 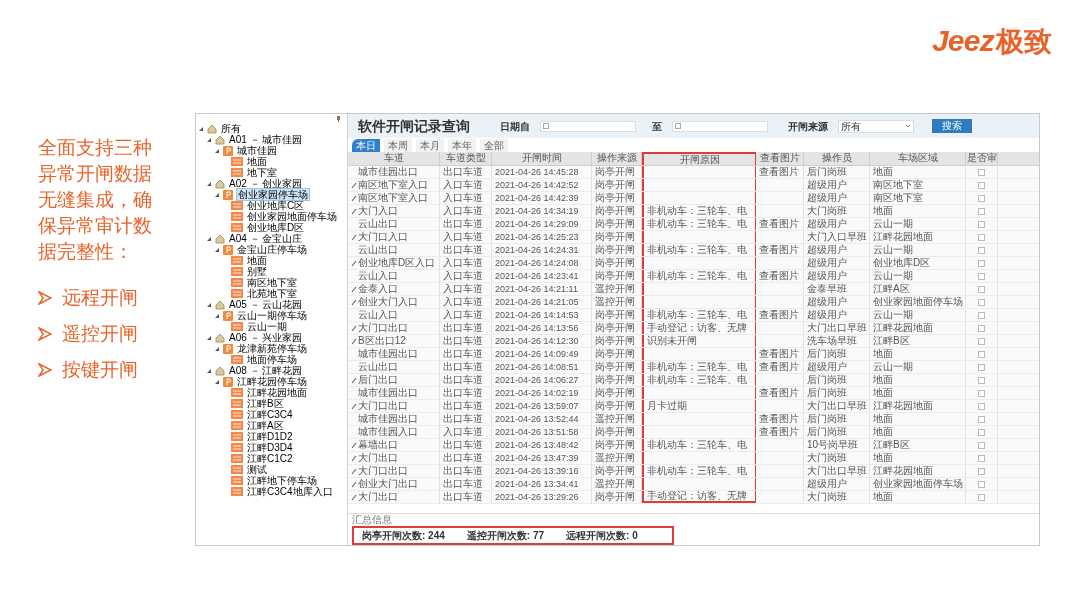 What do you see at coordinates (494, 145) in the screenshot?
I see `period-tab: 全部` at bounding box center [494, 145].